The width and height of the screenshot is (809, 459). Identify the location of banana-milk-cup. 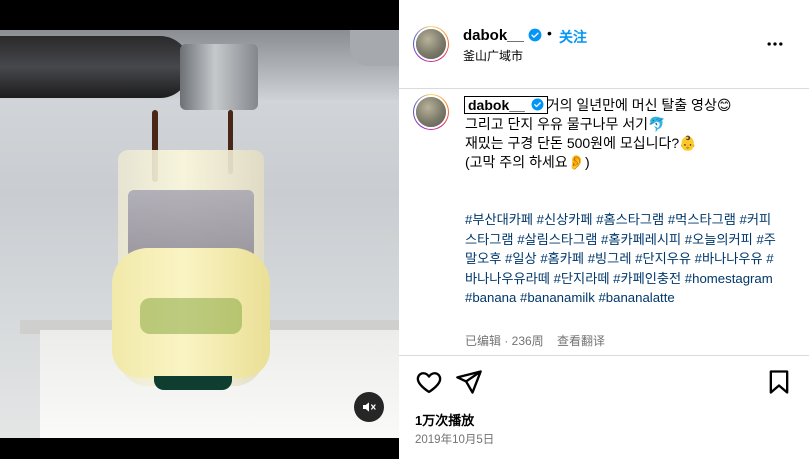
(191, 270).